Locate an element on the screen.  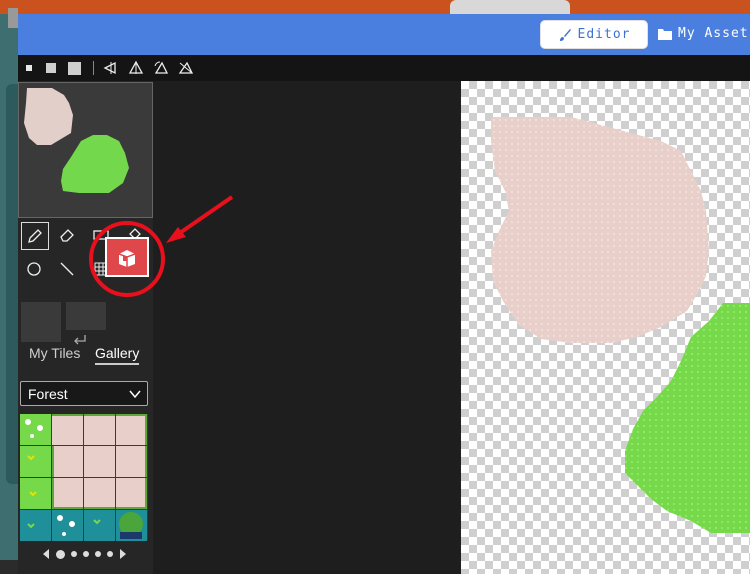
eraser-tool is located at coordinates (67, 235).